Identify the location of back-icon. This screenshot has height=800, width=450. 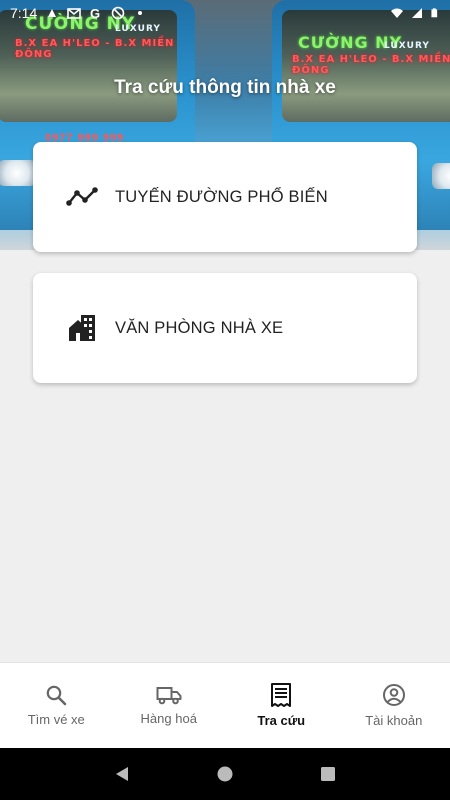
(122, 774).